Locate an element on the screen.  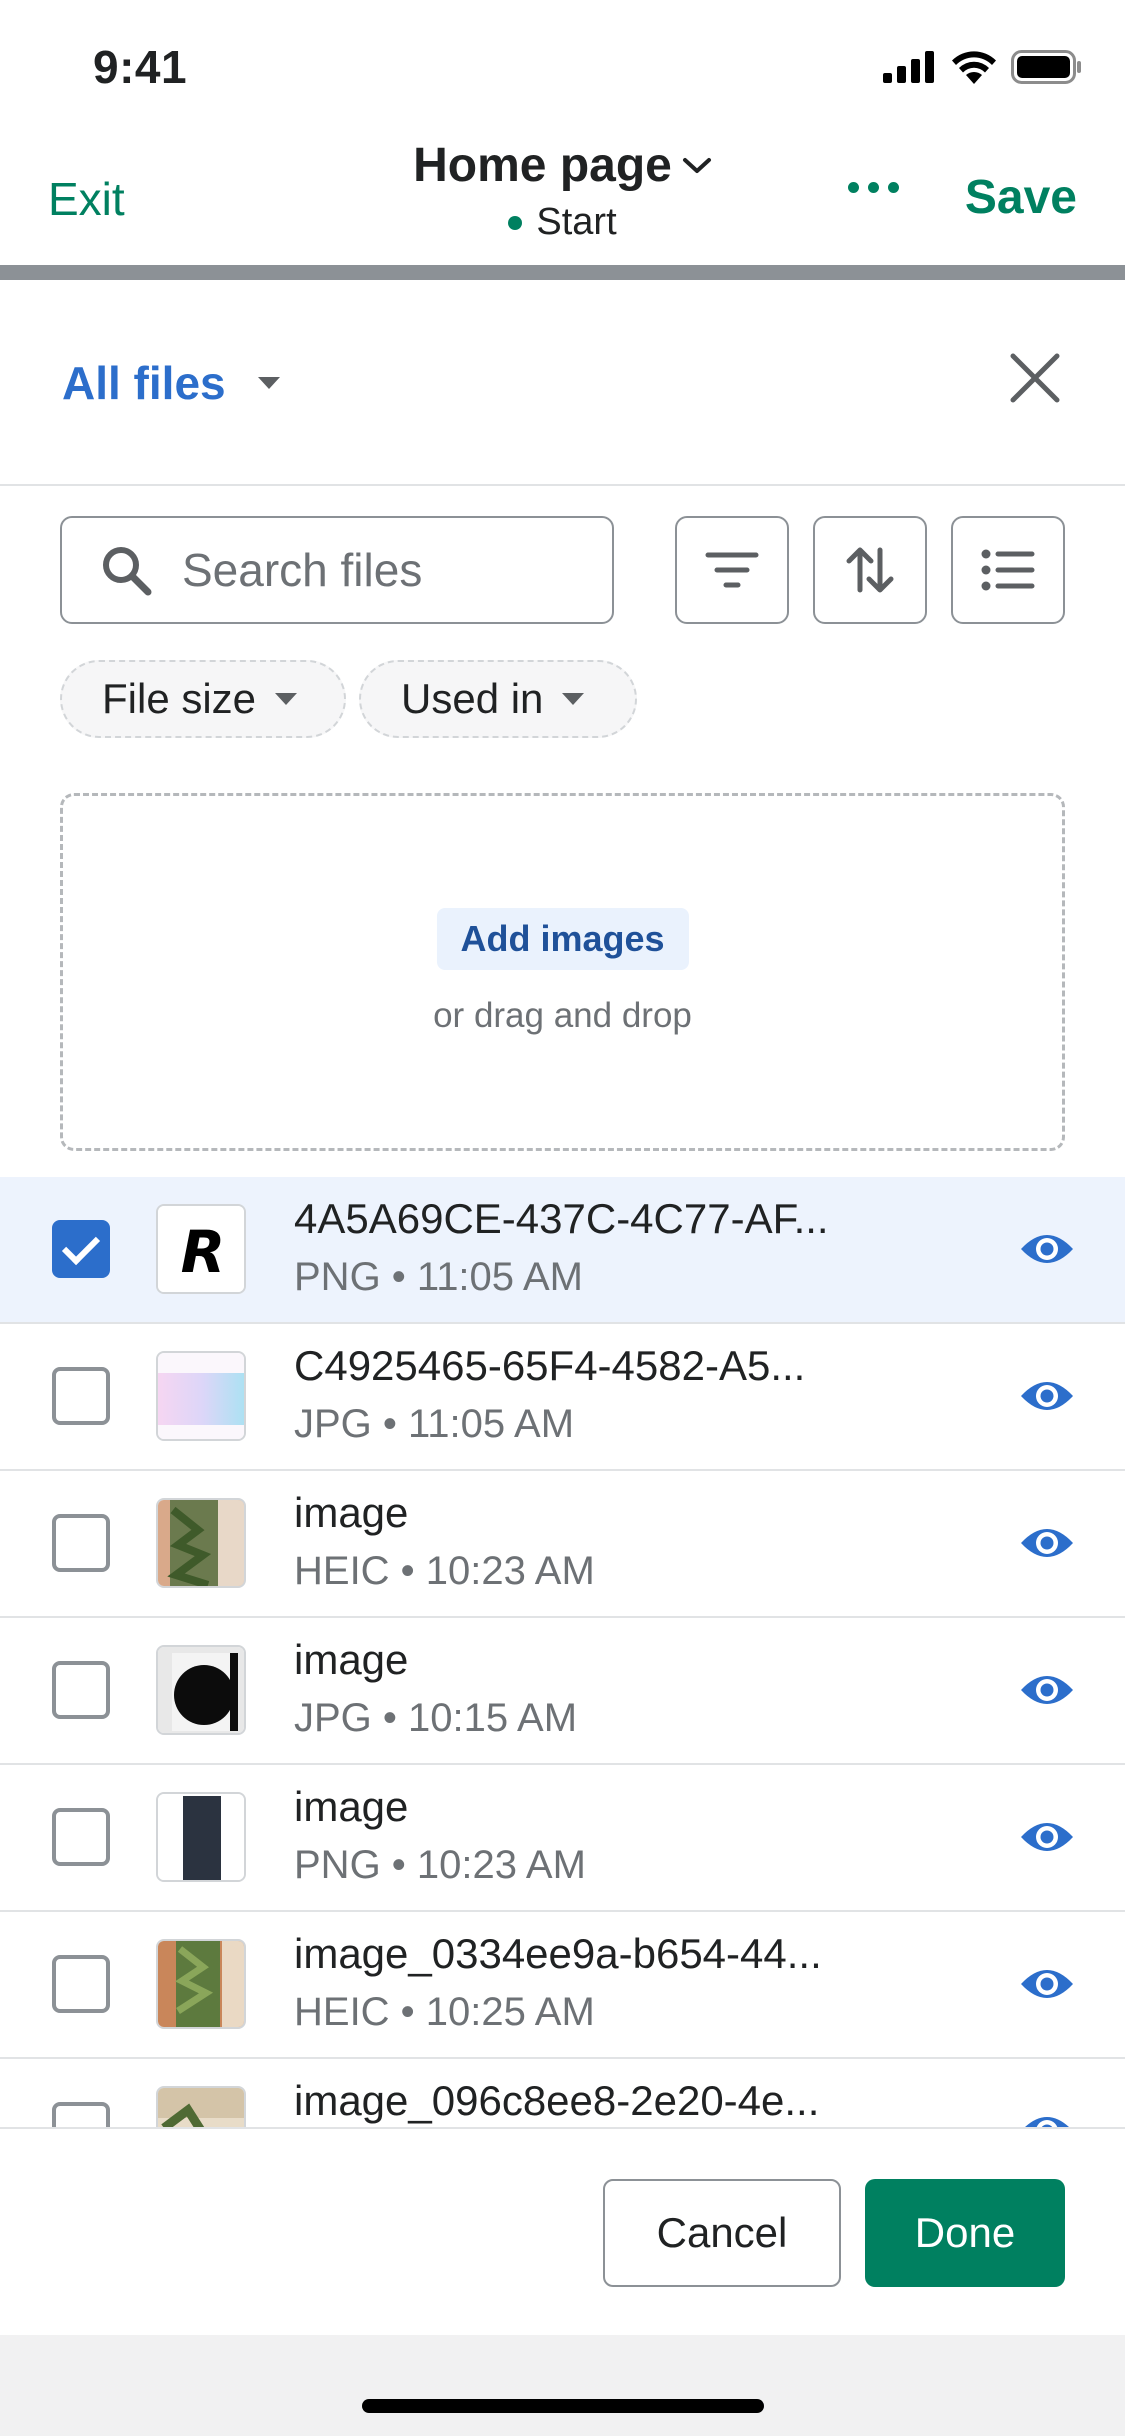
file-meta: PNG • 11:05 AM is located at coordinates (438, 1277).